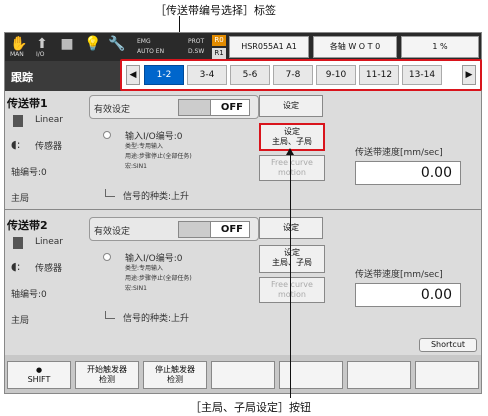 The image size is (488, 416). Describe the element at coordinates (17, 54) in the screenshot. I see `man-label: MAN` at that location.